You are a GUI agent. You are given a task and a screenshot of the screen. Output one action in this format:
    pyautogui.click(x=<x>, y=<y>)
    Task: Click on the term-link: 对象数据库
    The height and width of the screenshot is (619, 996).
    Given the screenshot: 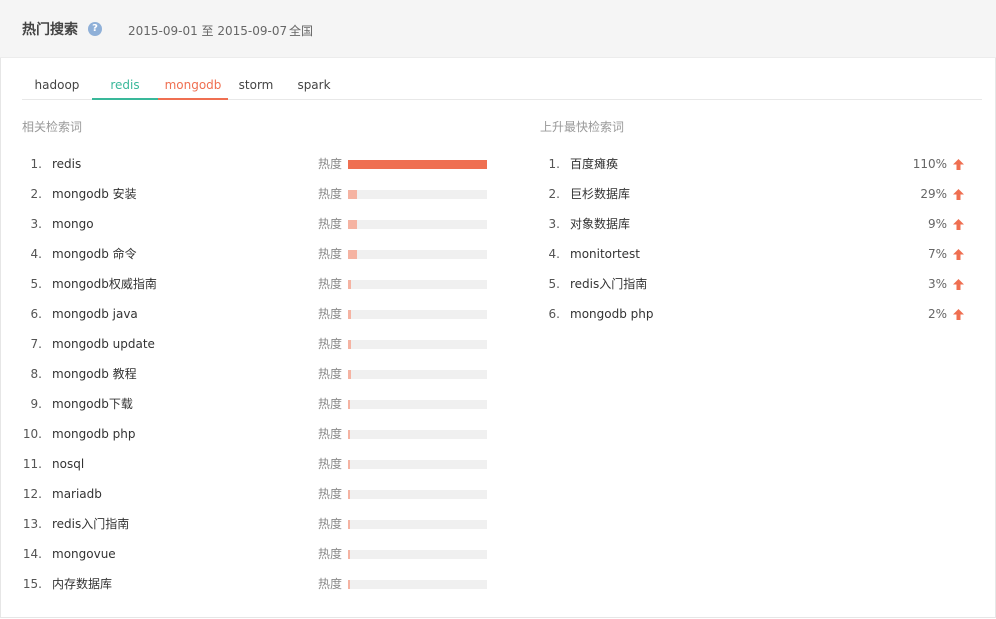 What is the action you would take?
    pyautogui.click(x=600, y=224)
    